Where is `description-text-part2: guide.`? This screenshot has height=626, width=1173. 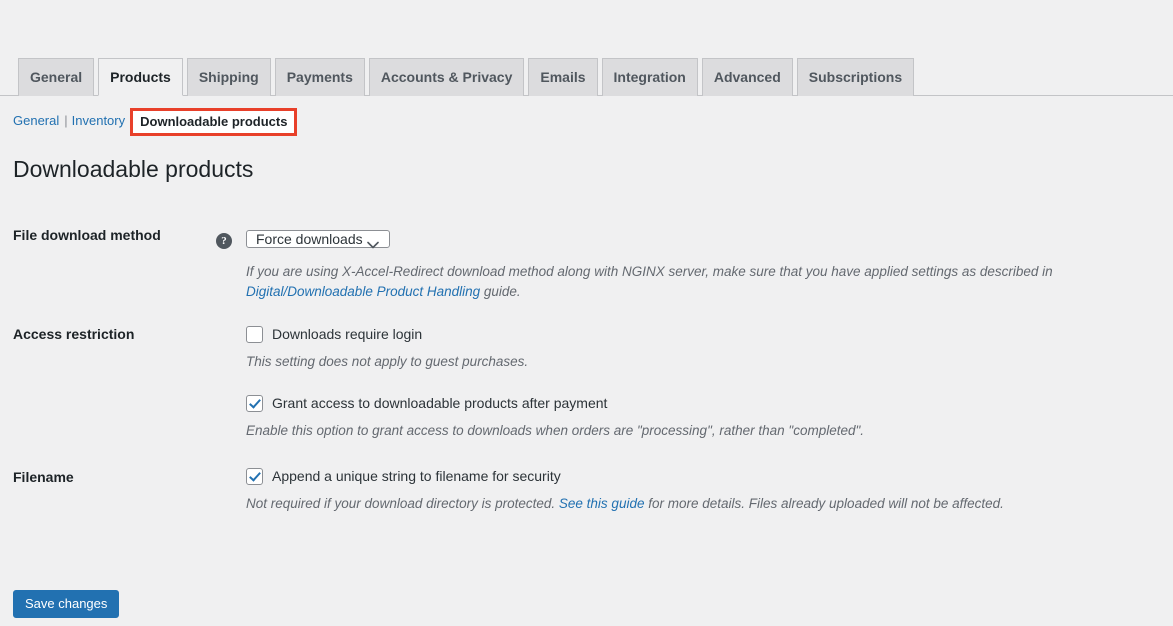
description-text-part2: guide. is located at coordinates (500, 291).